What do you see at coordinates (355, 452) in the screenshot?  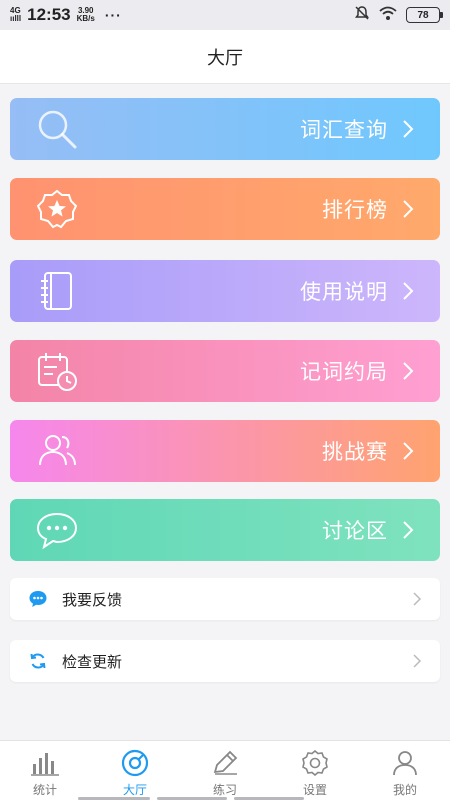 I see `card-label: 挑战赛` at bounding box center [355, 452].